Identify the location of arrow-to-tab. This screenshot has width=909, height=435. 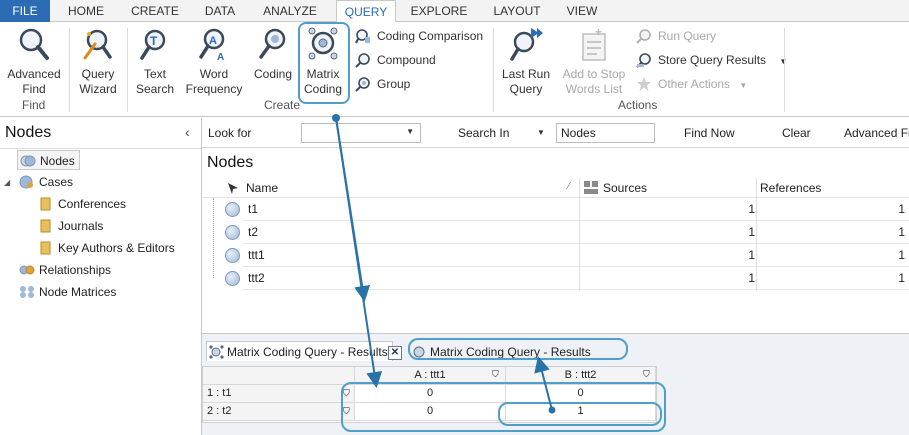
(543, 383).